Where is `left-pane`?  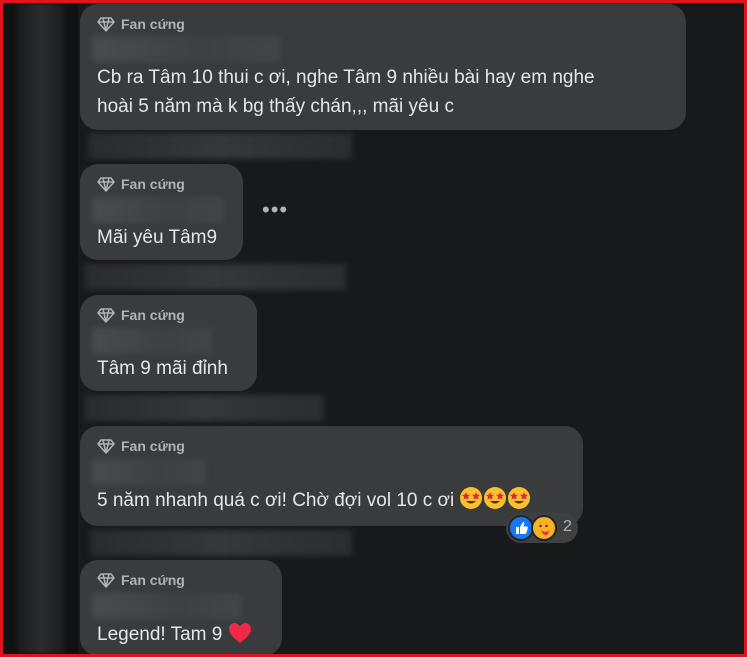
left-pane is located at coordinates (40, 328).